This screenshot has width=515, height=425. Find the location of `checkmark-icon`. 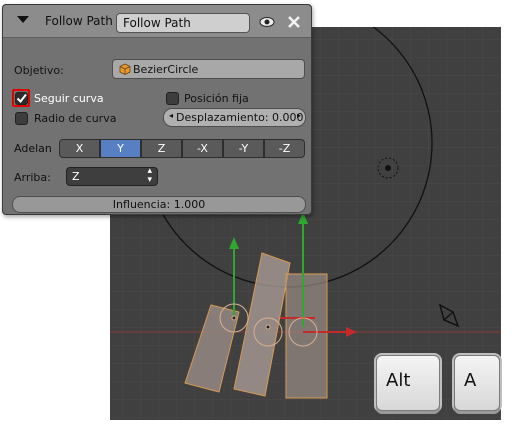

checkmark-icon is located at coordinates (21, 98).